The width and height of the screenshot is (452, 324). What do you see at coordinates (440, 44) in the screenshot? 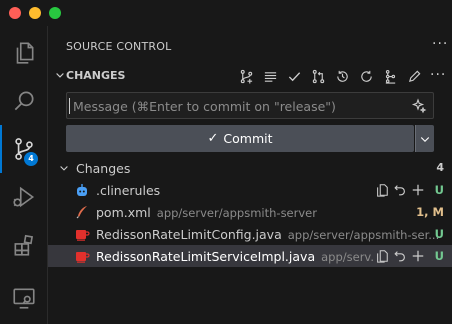
I see `panel-more-actions-button: ···` at bounding box center [440, 44].